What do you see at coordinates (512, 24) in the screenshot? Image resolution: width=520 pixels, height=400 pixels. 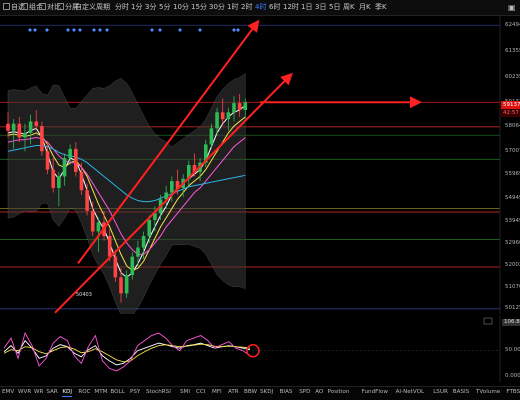 I see `price-tick-label: 62494.0` at bounding box center [512, 24].